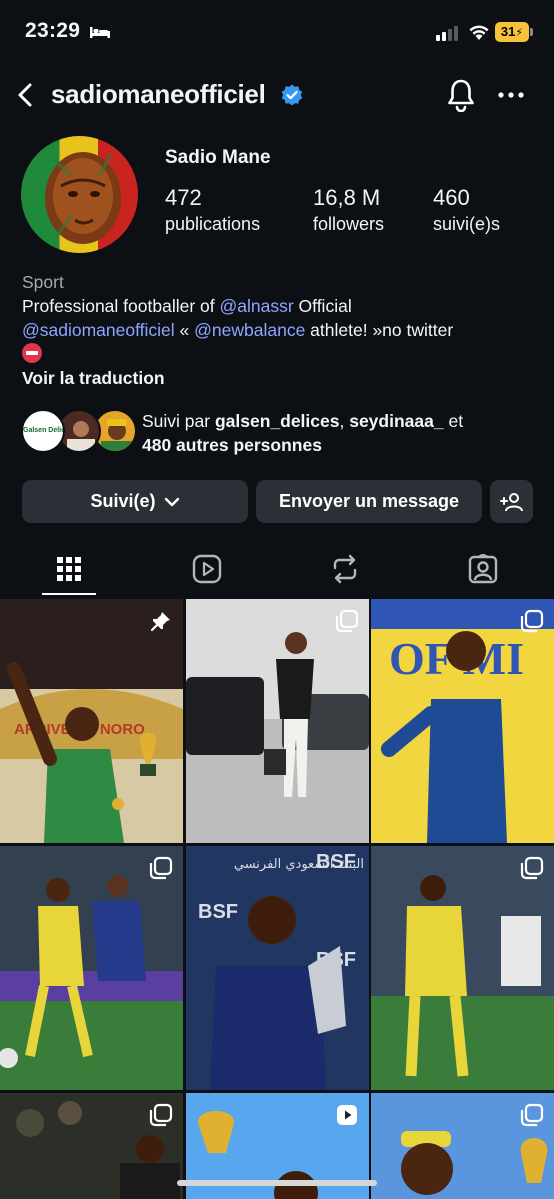 This screenshot has height=1199, width=554. I want to click on status-bar: 23:29 31⚡, so click(277, 32).